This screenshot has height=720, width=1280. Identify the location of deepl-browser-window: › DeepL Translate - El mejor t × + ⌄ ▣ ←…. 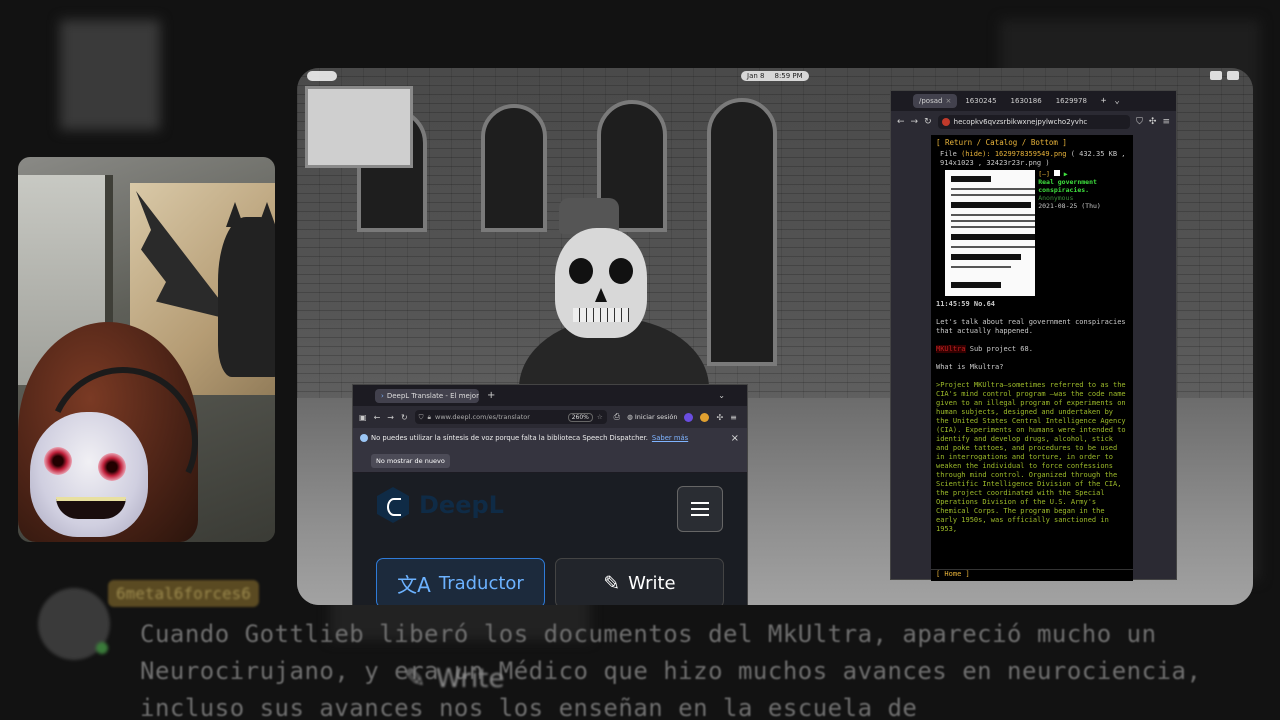
(550, 494).